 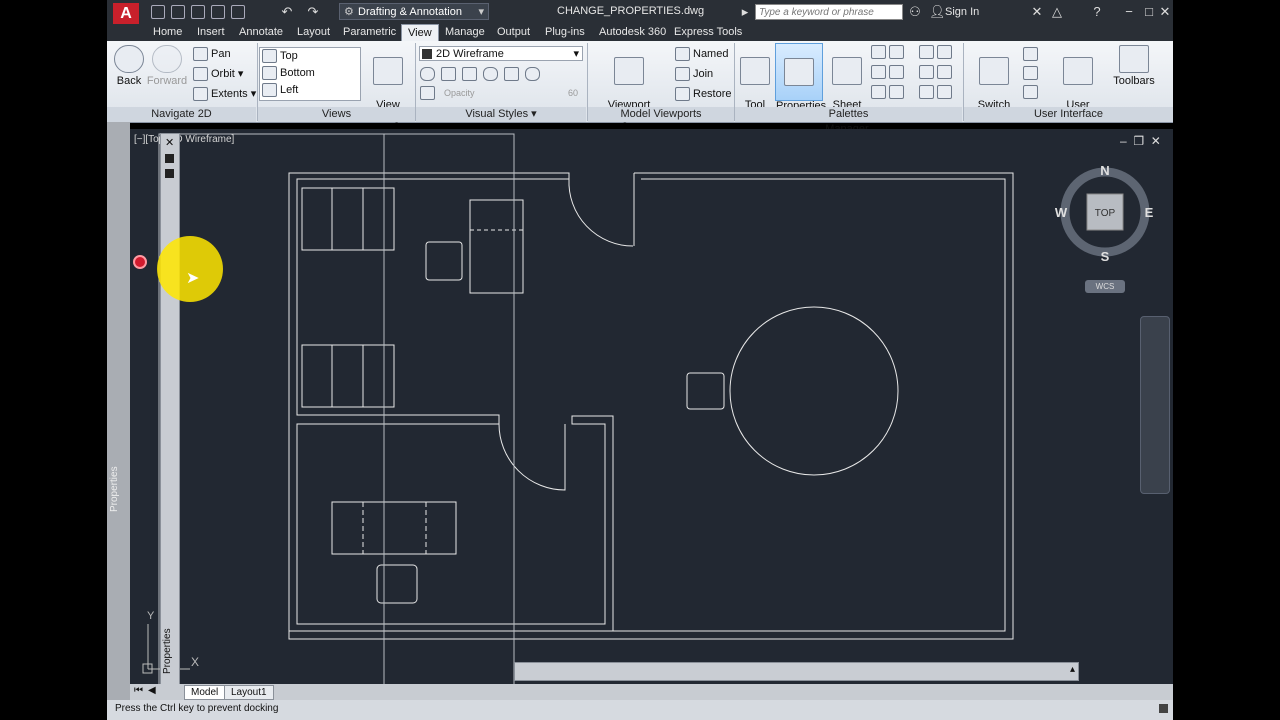 What do you see at coordinates (501, 53) in the screenshot?
I see `visual-style-dropdown: 2D Wireframe ▾` at bounding box center [501, 53].